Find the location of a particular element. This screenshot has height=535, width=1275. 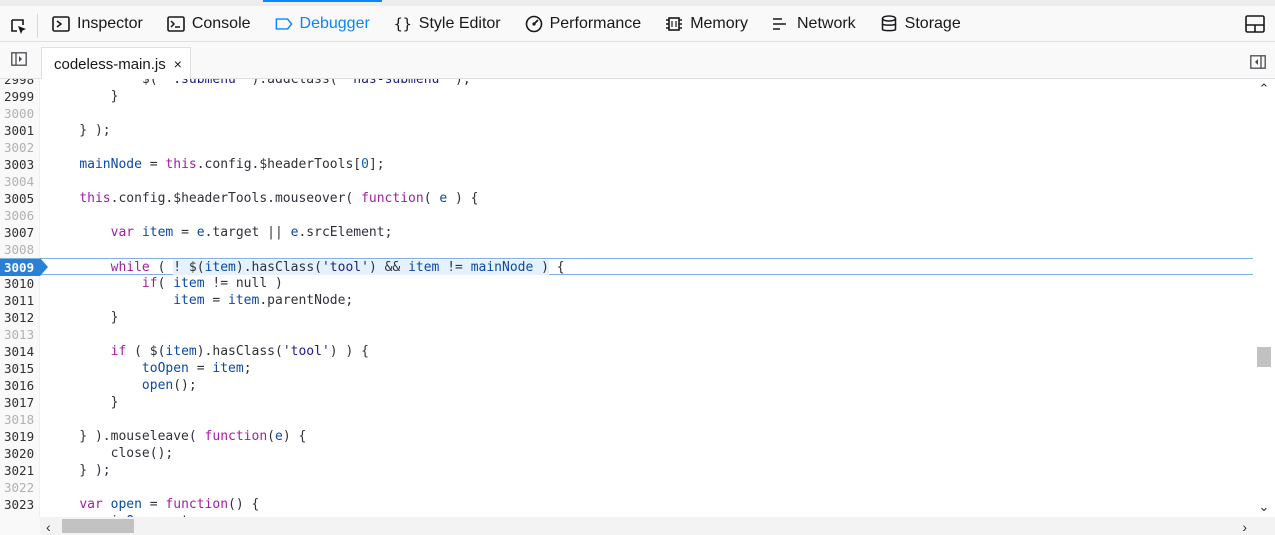

code-text: mainNode = this.config.$headerTools[0]; is located at coordinates (232, 164).